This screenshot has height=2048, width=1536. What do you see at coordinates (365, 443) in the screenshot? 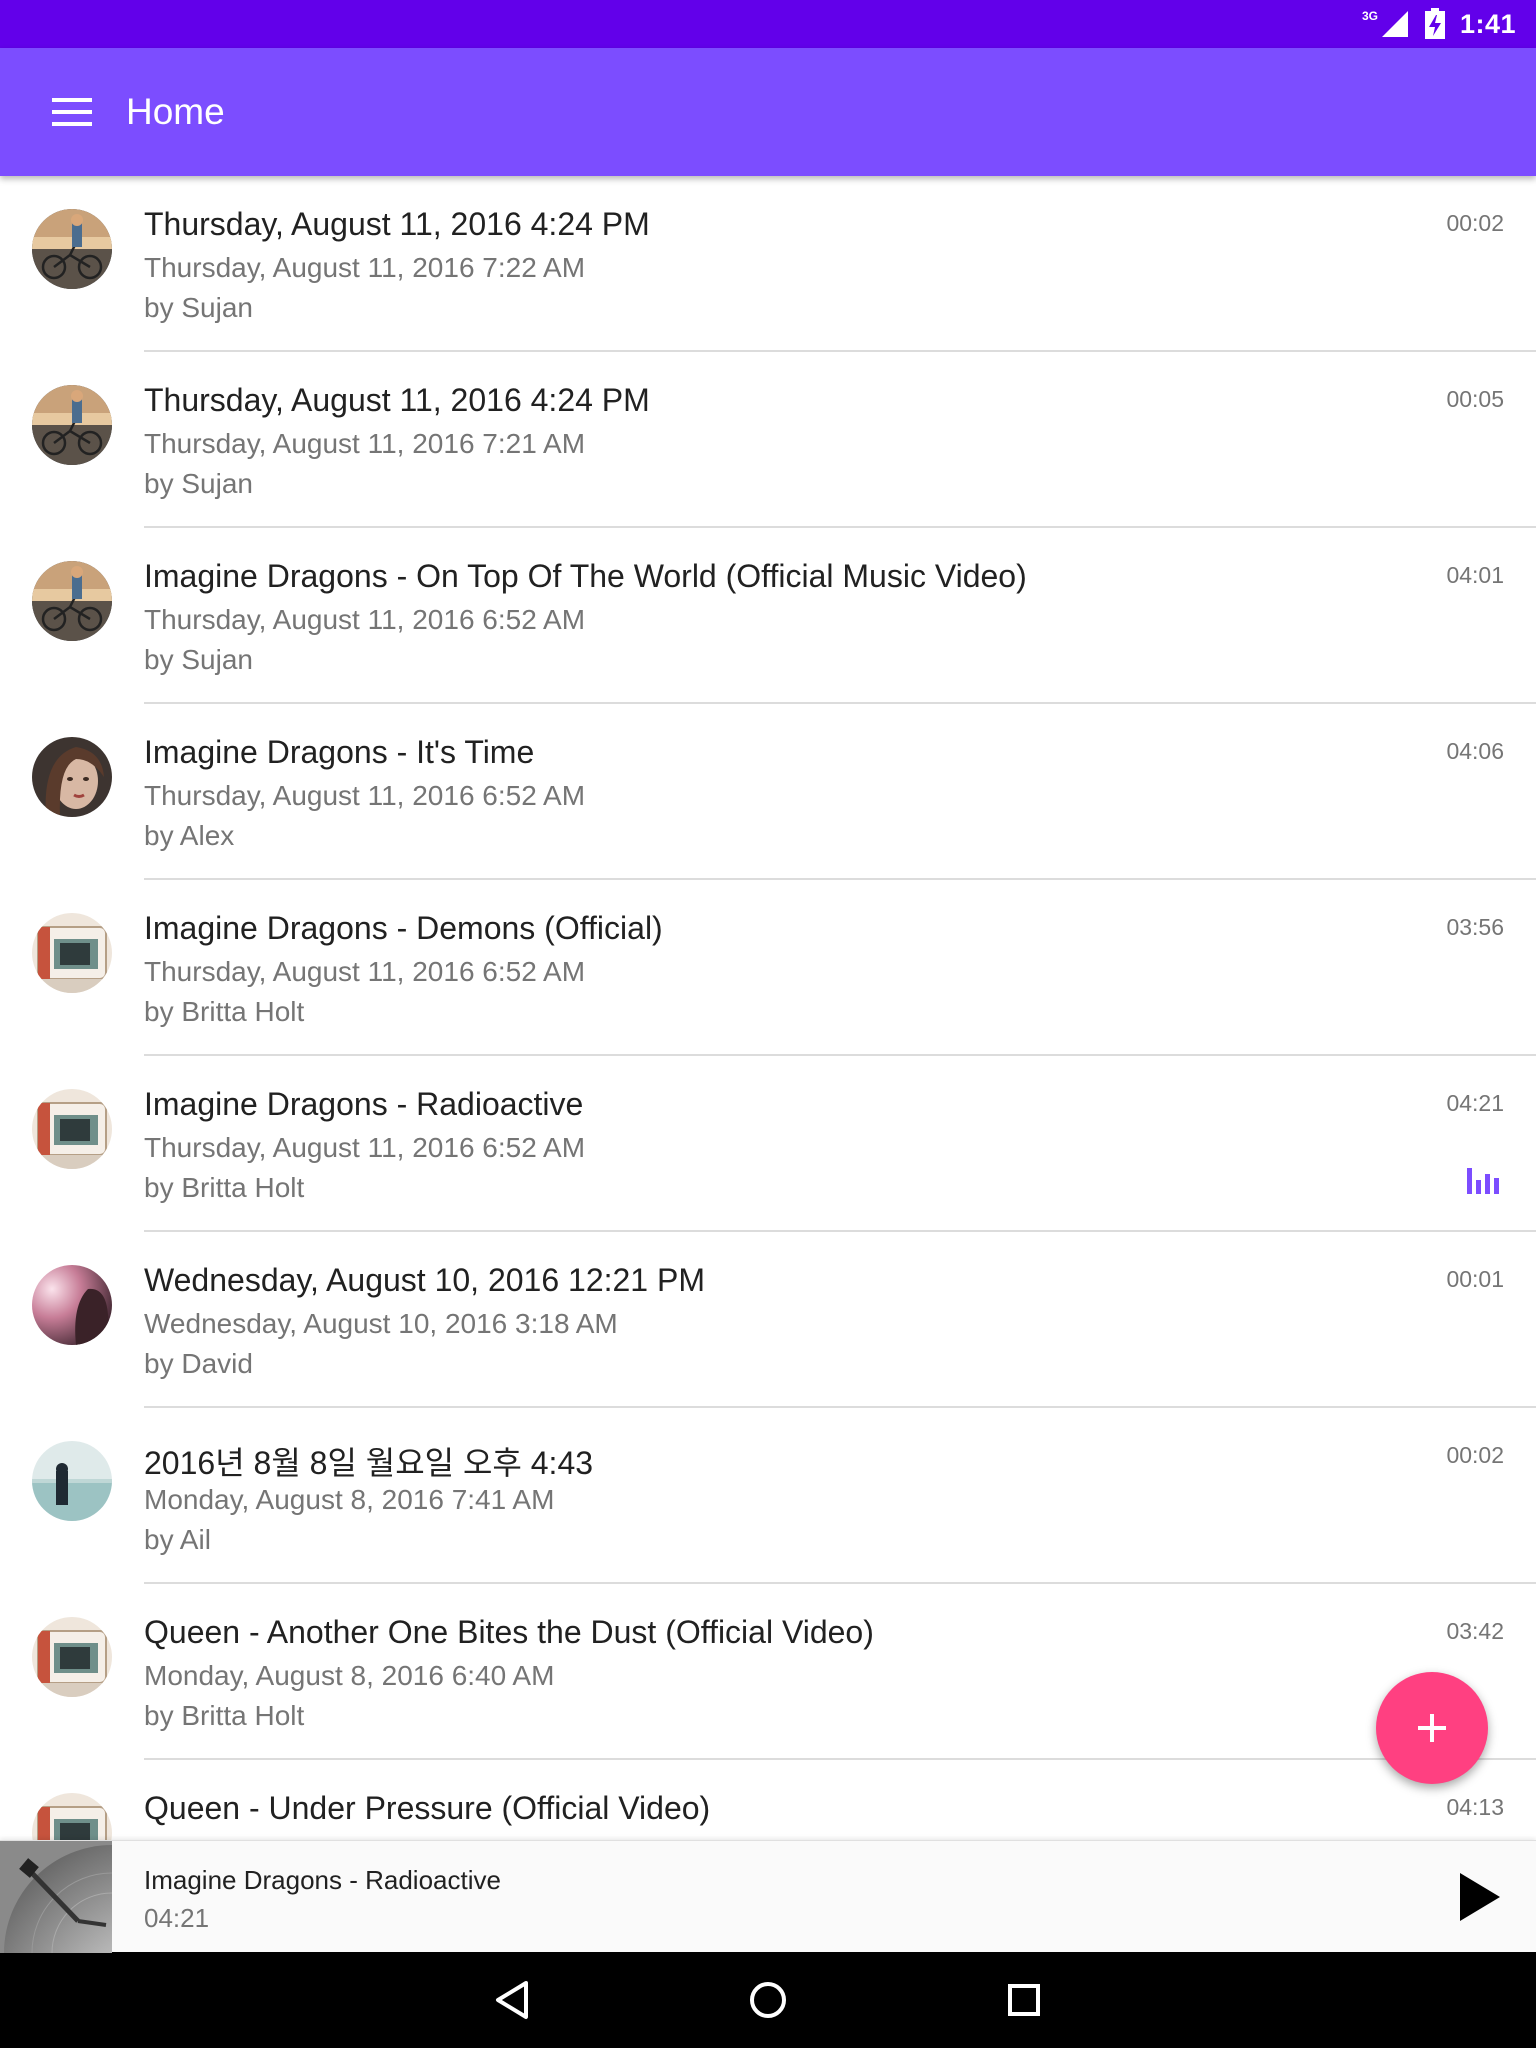
I see `song-date: Thursday, August 11, 2016 7:21 AM` at bounding box center [365, 443].